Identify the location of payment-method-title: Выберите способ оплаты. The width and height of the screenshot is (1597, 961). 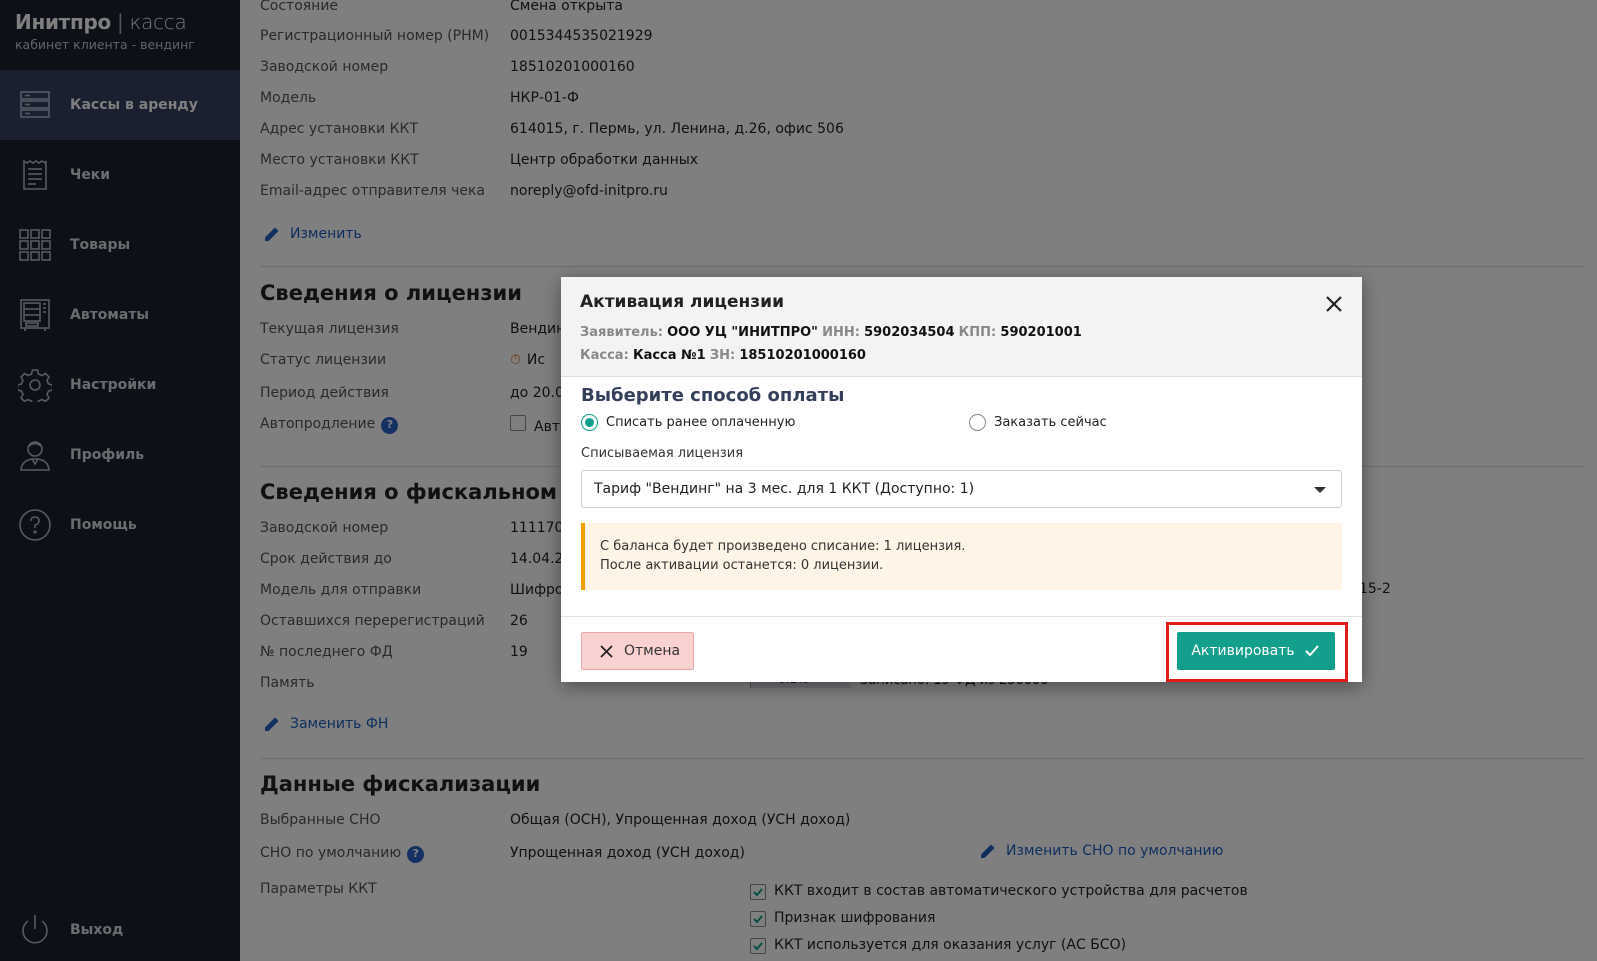
(713, 395).